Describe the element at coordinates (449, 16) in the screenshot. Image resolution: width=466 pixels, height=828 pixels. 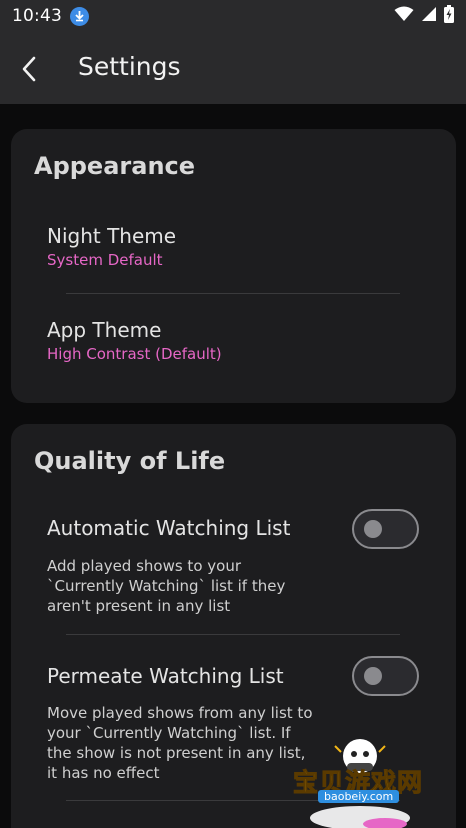
I see `battery-charging-icon` at that location.